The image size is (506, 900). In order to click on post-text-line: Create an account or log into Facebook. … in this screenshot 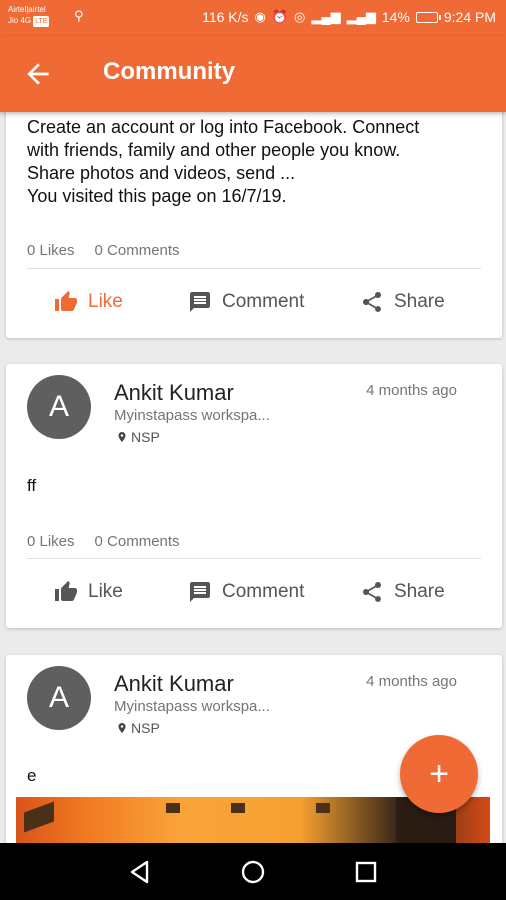, I will do `click(223, 127)`.